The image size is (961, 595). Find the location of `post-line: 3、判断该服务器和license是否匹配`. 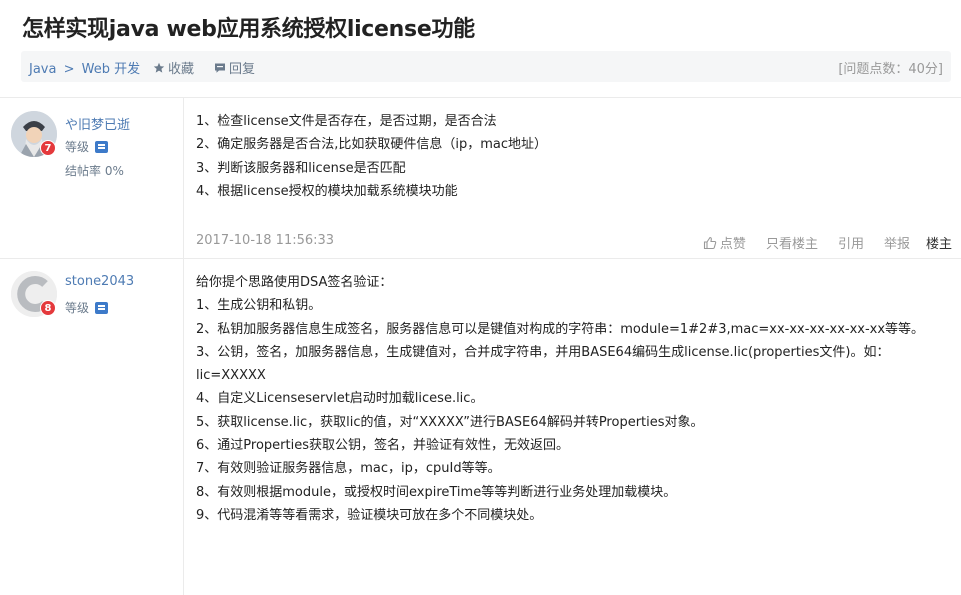

post-line: 3、判断该服务器和license是否匹配 is located at coordinates (301, 168).